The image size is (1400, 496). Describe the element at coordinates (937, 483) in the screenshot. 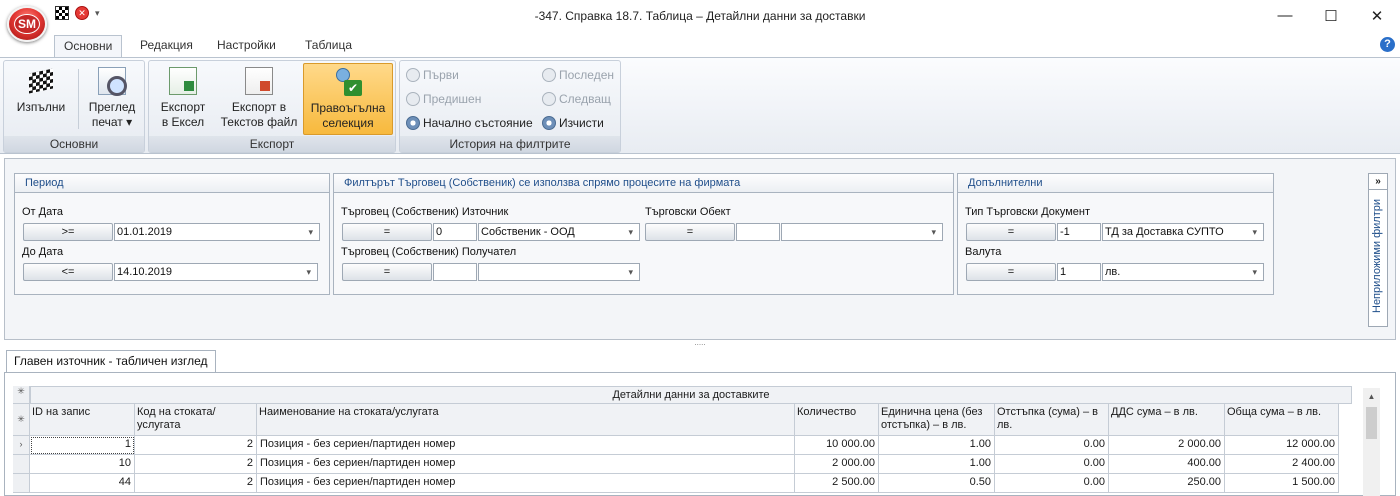

I see `table-cell: 0.50` at that location.